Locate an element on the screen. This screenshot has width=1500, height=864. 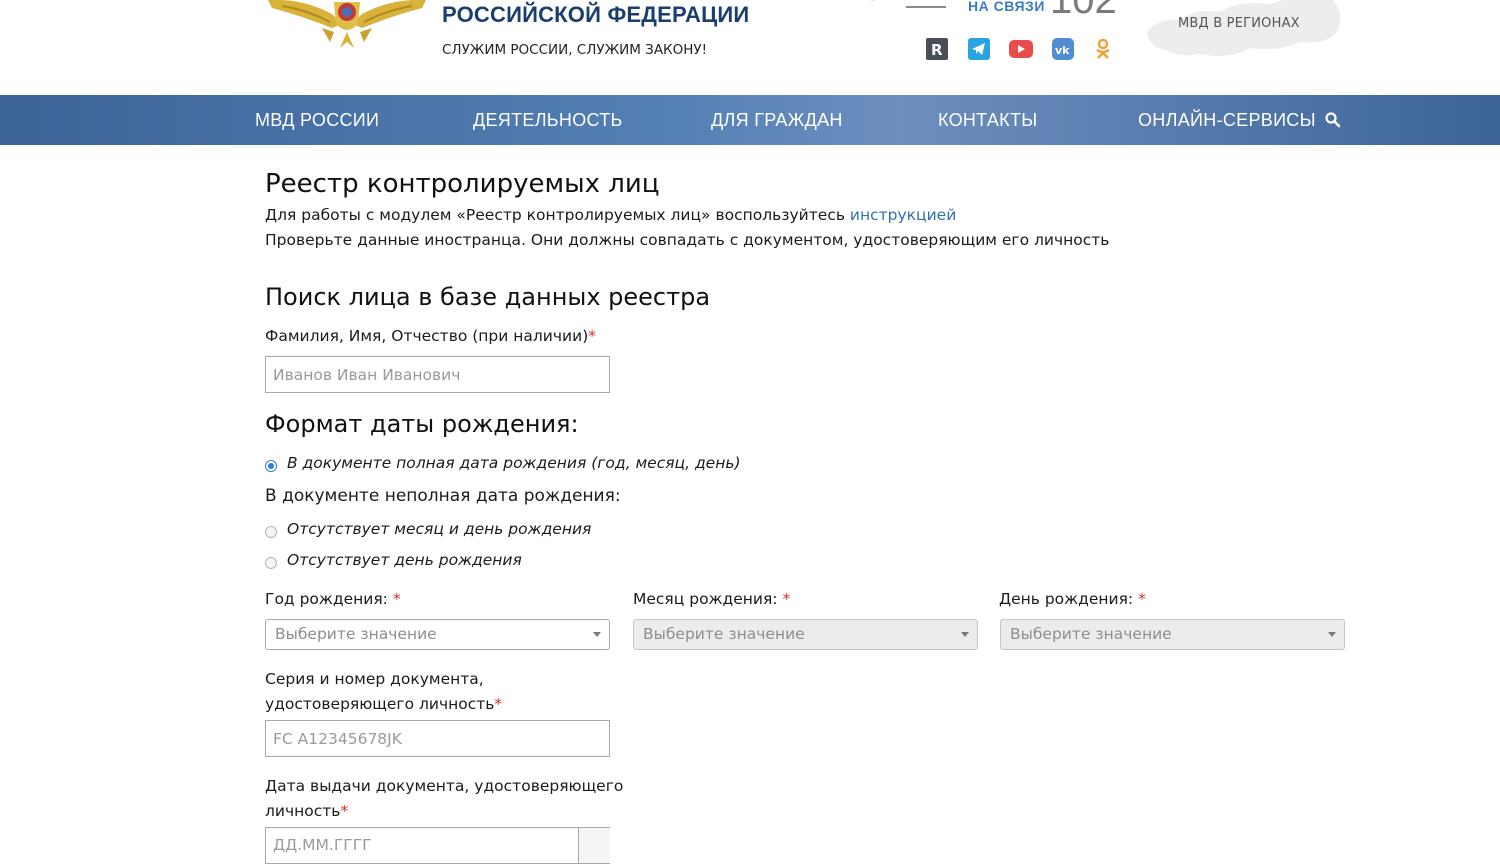
day-select: Выберите значение is located at coordinates (1172, 634).